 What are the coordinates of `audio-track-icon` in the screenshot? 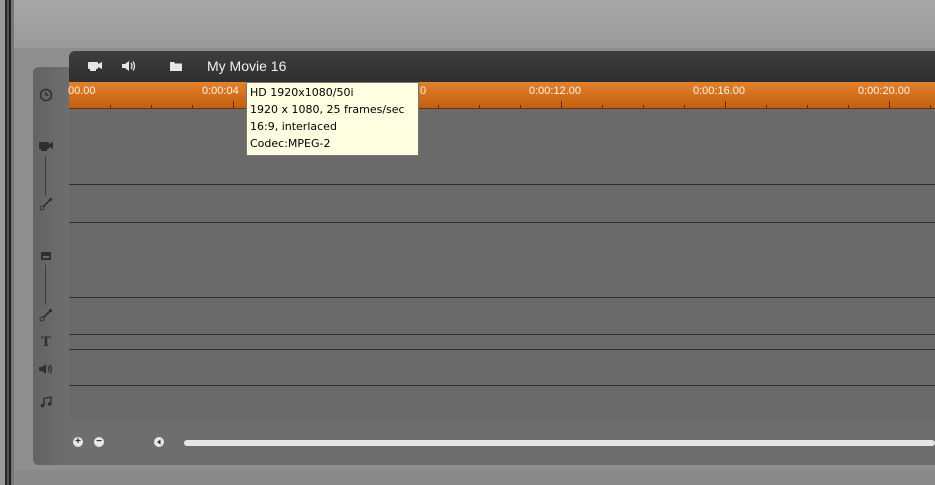 It's located at (46, 370).